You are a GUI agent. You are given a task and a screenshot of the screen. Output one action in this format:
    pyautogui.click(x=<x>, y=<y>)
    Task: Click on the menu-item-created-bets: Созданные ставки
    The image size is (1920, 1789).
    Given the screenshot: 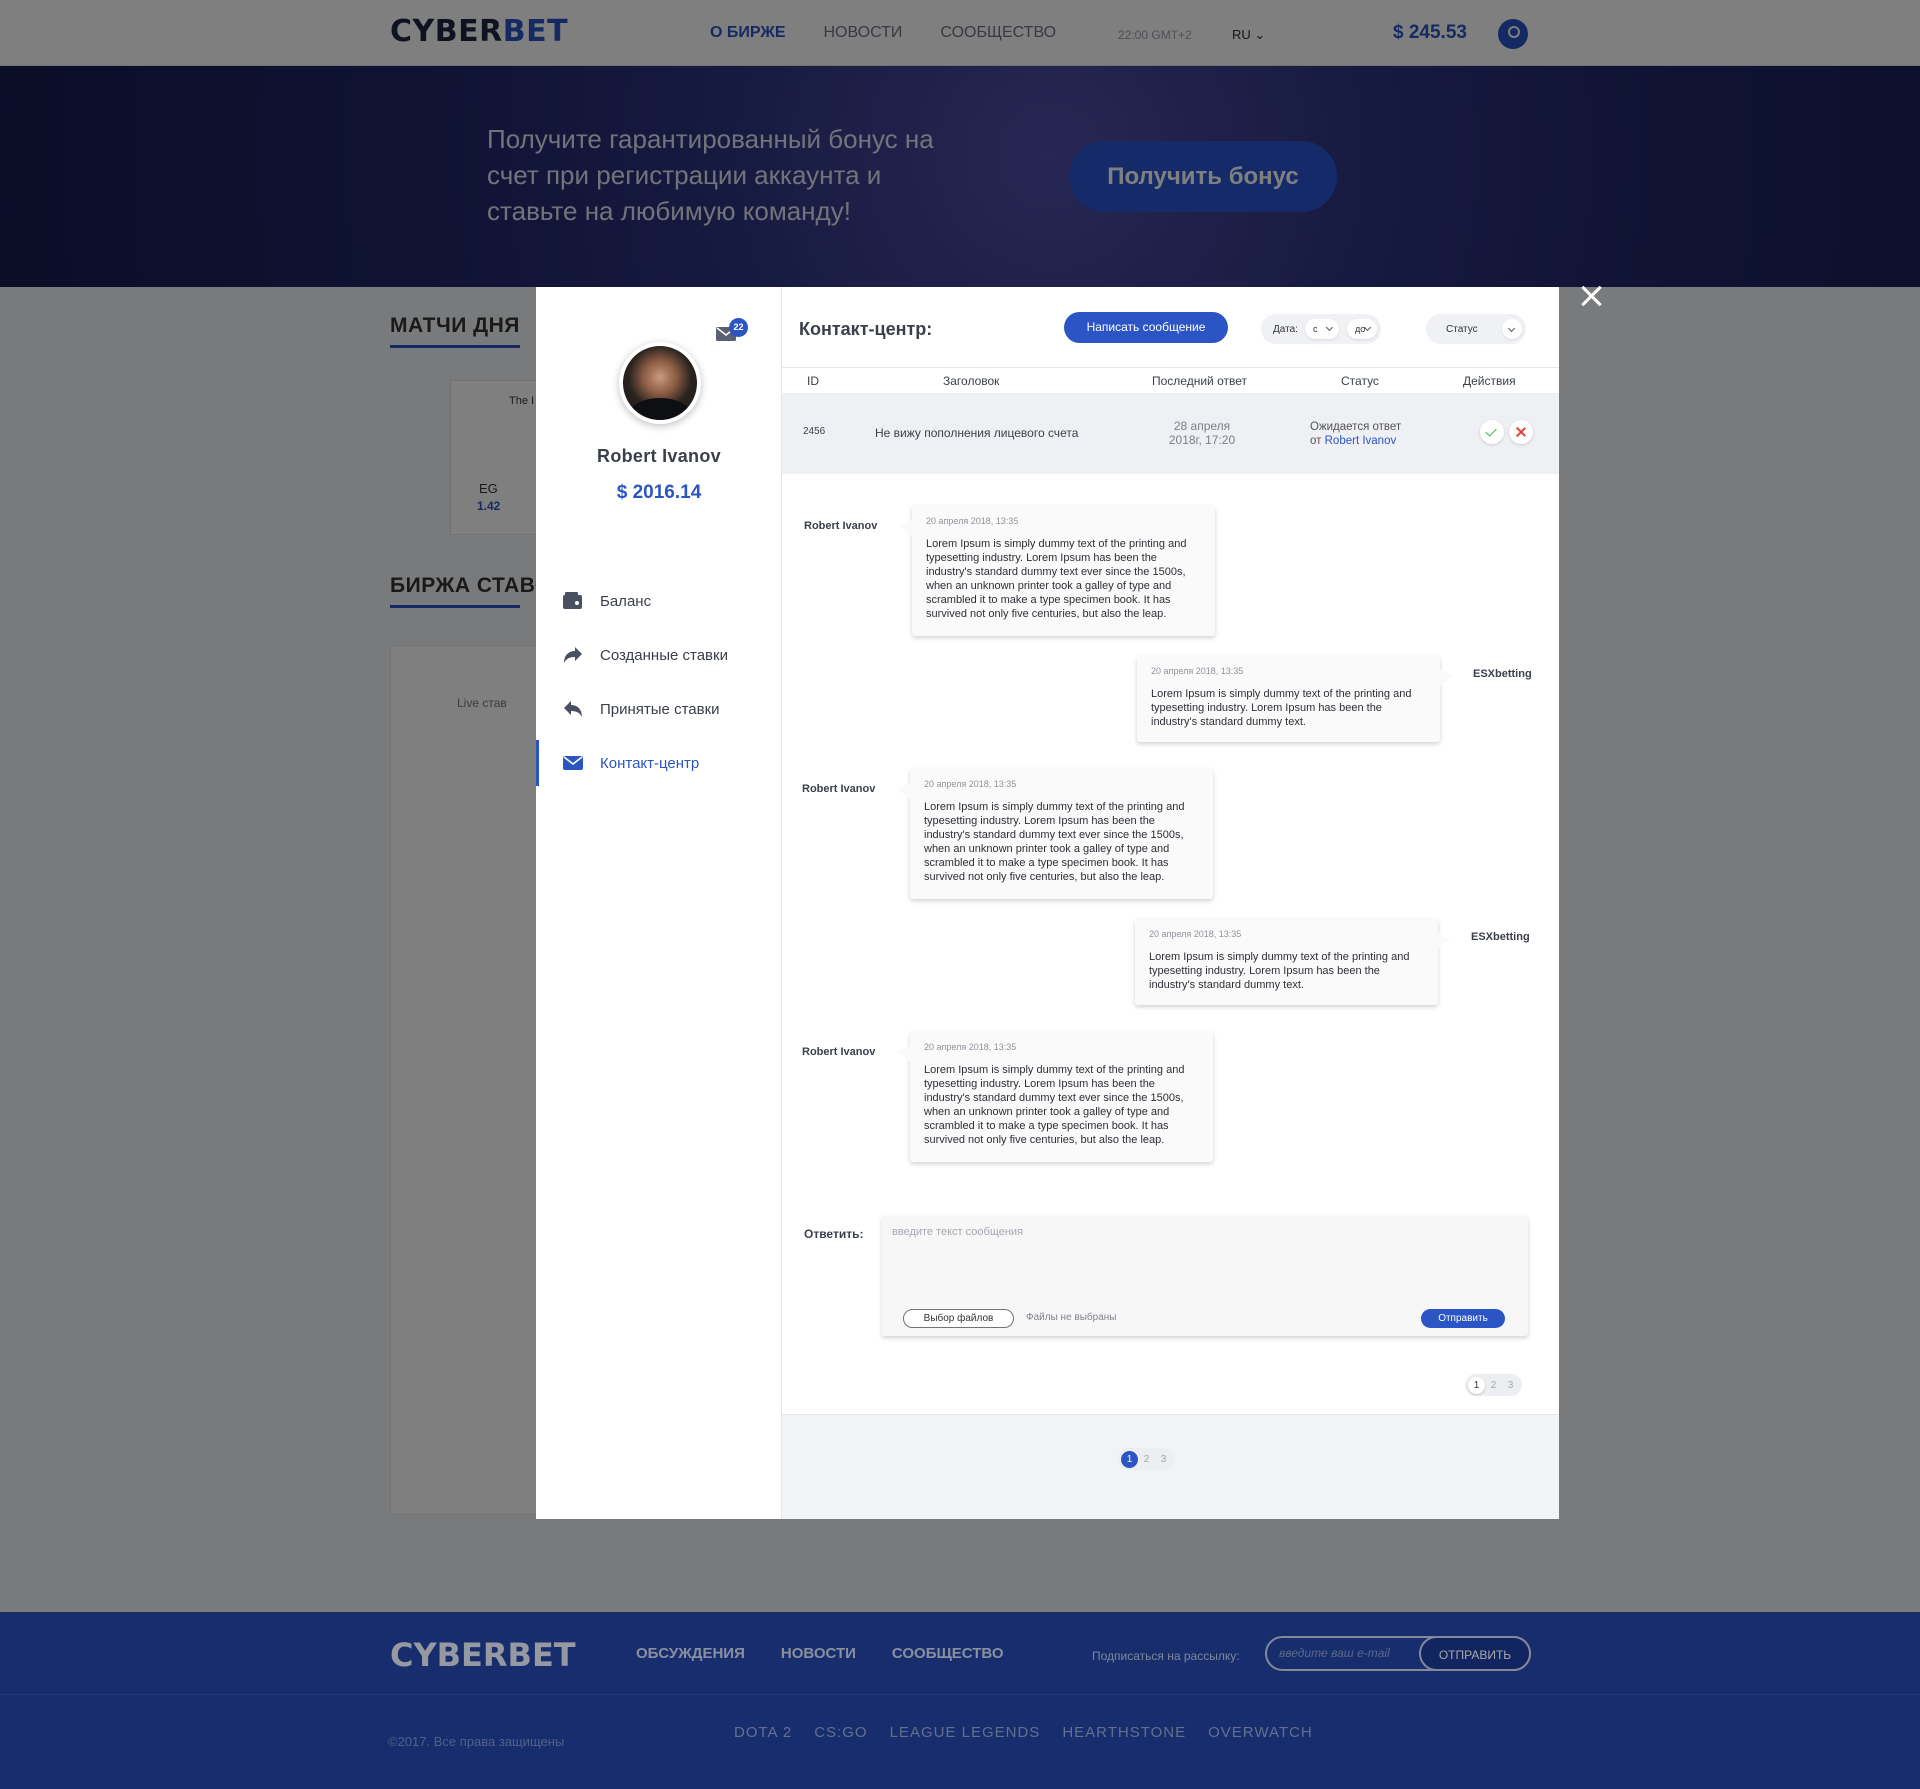 What is the action you would take?
    pyautogui.click(x=659, y=655)
    